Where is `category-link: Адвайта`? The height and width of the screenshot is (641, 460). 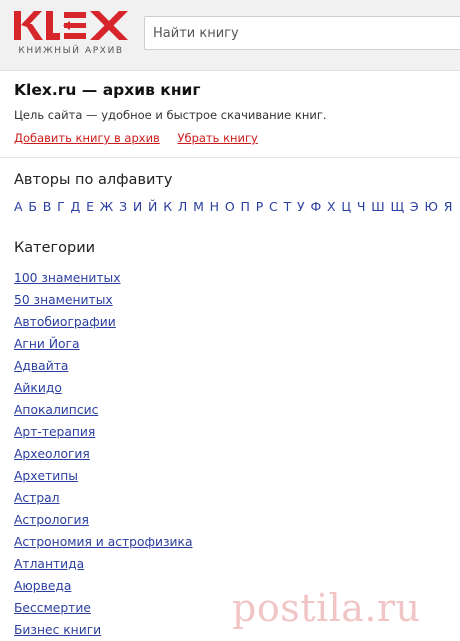 category-link: Адвайта is located at coordinates (41, 366).